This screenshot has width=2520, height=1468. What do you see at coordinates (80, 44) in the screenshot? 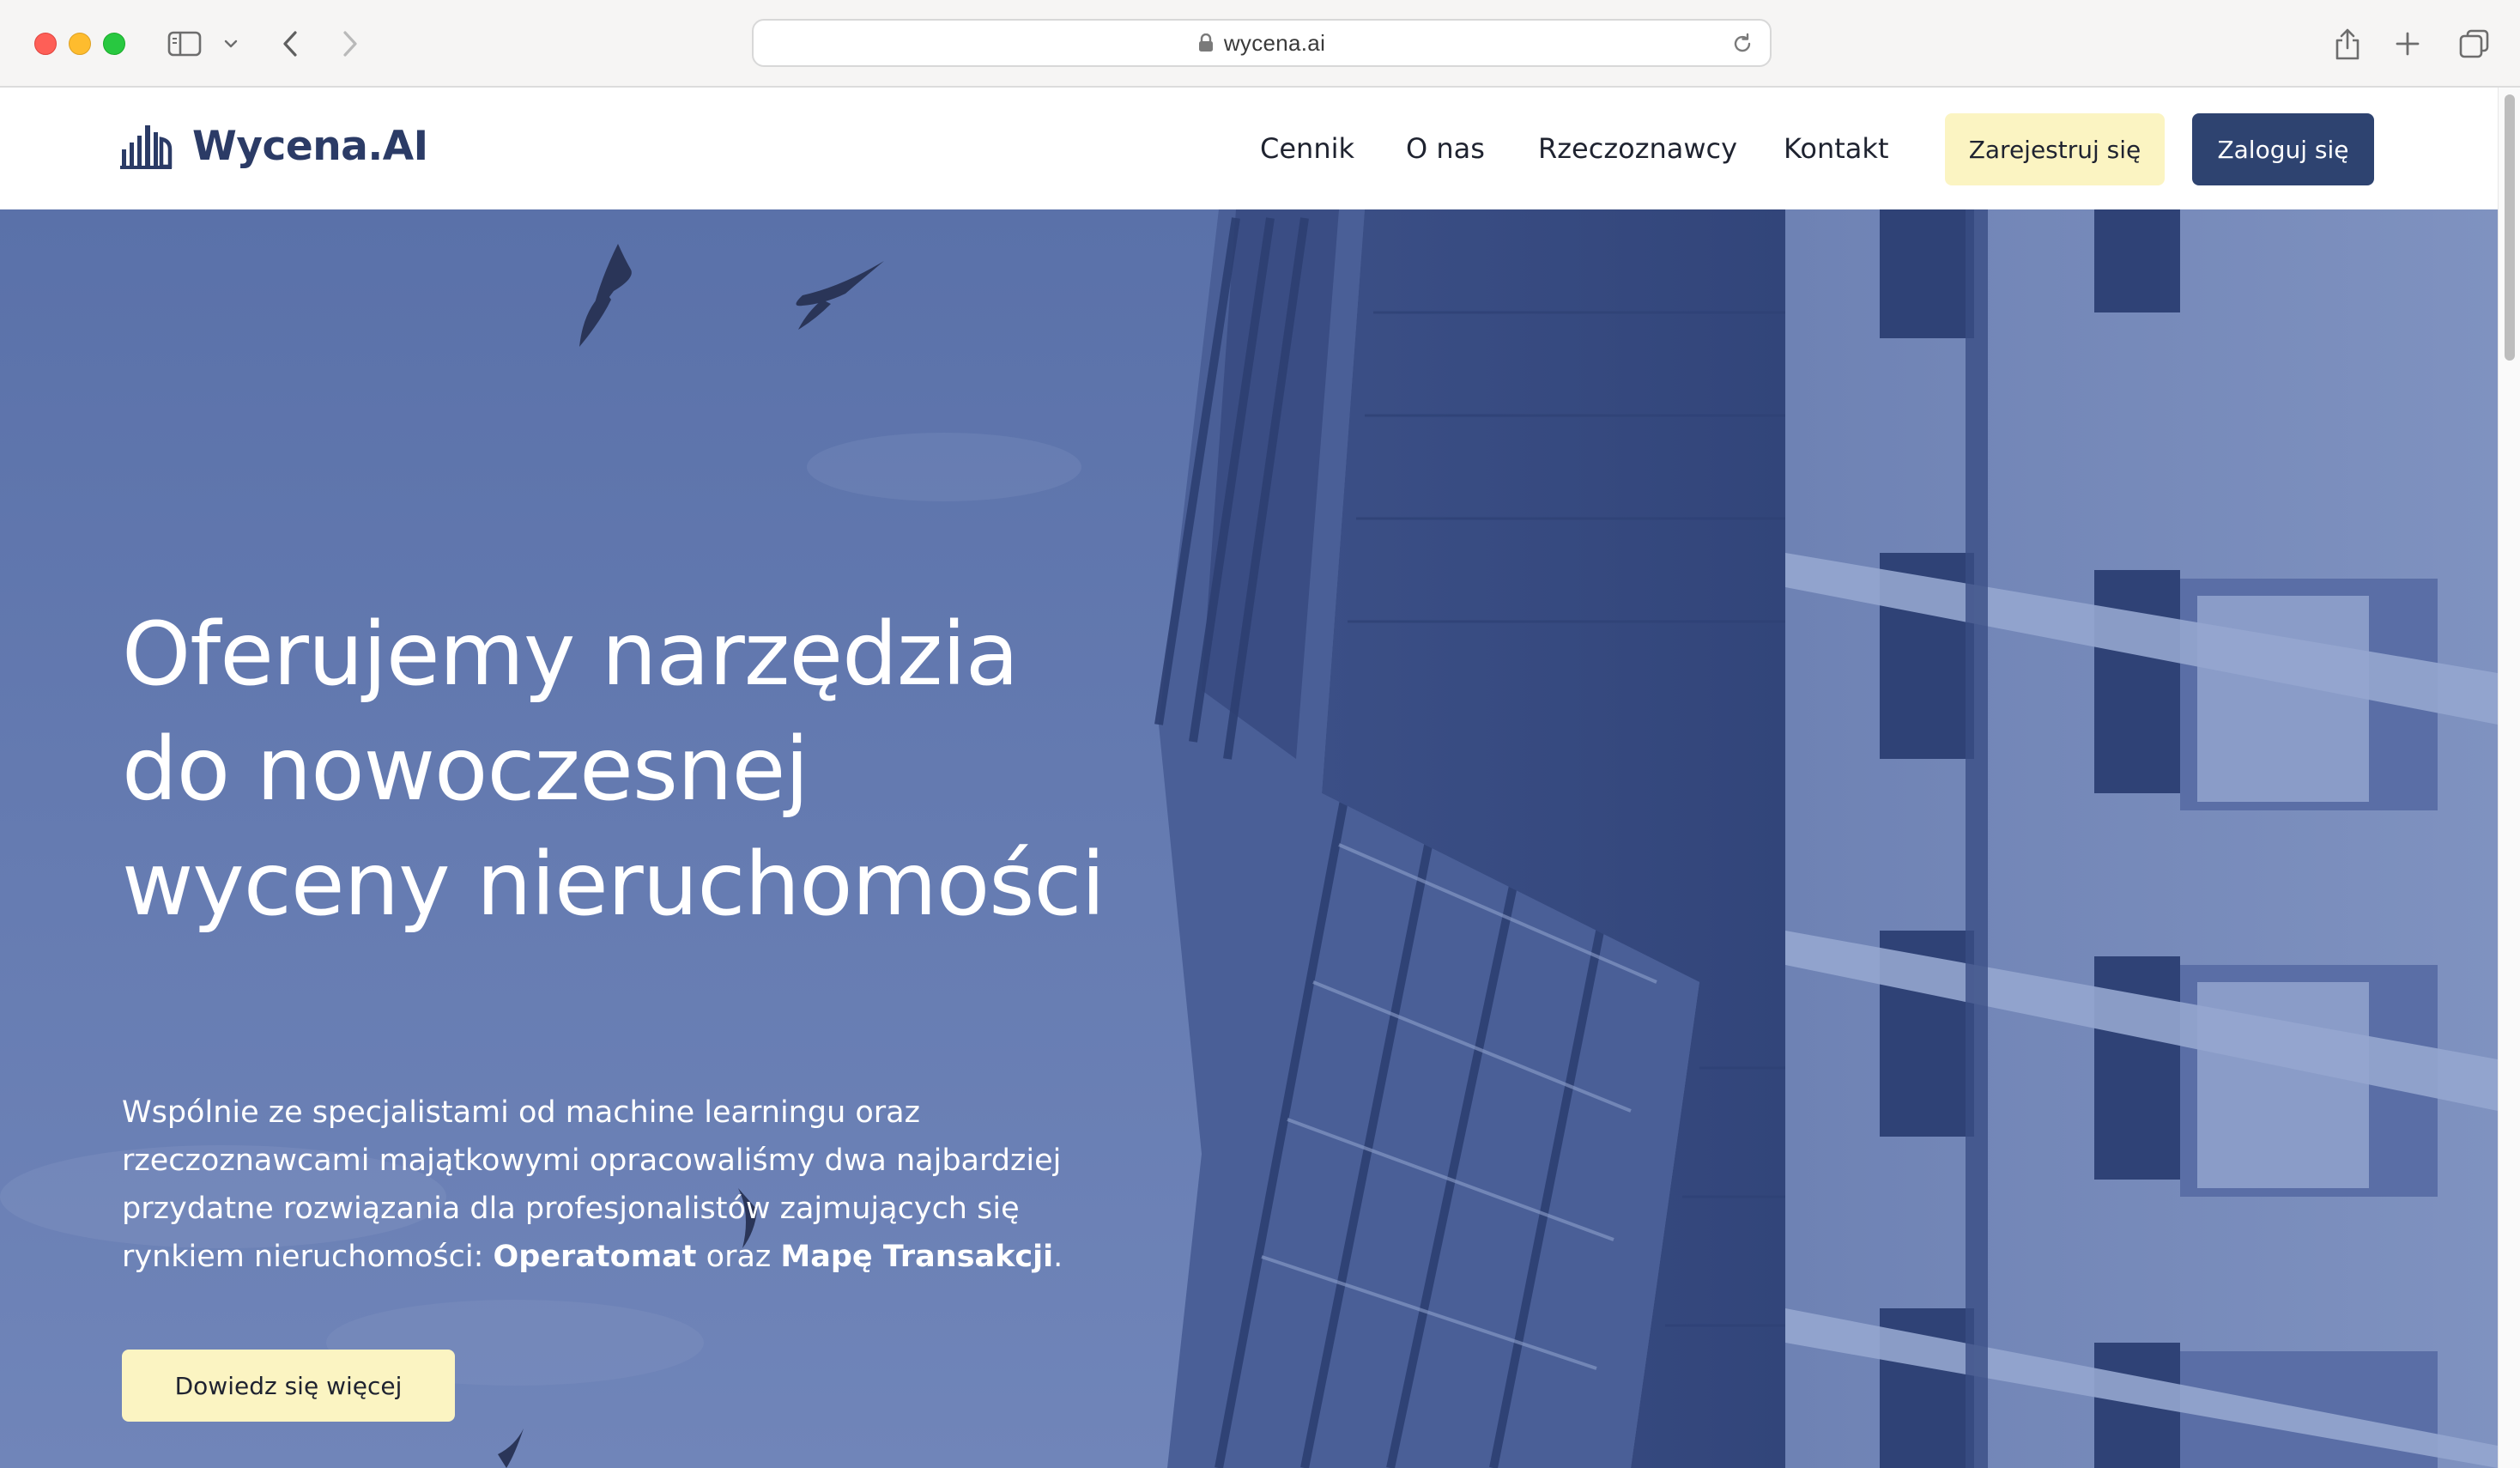
I see `window-minimize-button` at bounding box center [80, 44].